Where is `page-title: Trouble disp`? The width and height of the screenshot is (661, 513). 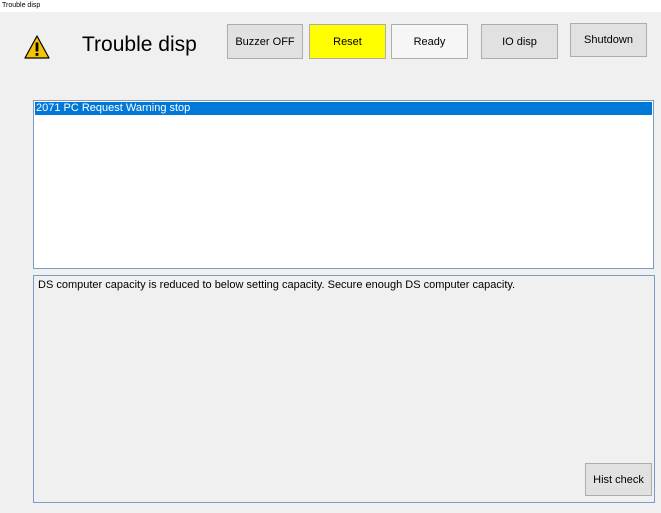 page-title: Trouble disp is located at coordinates (139, 44).